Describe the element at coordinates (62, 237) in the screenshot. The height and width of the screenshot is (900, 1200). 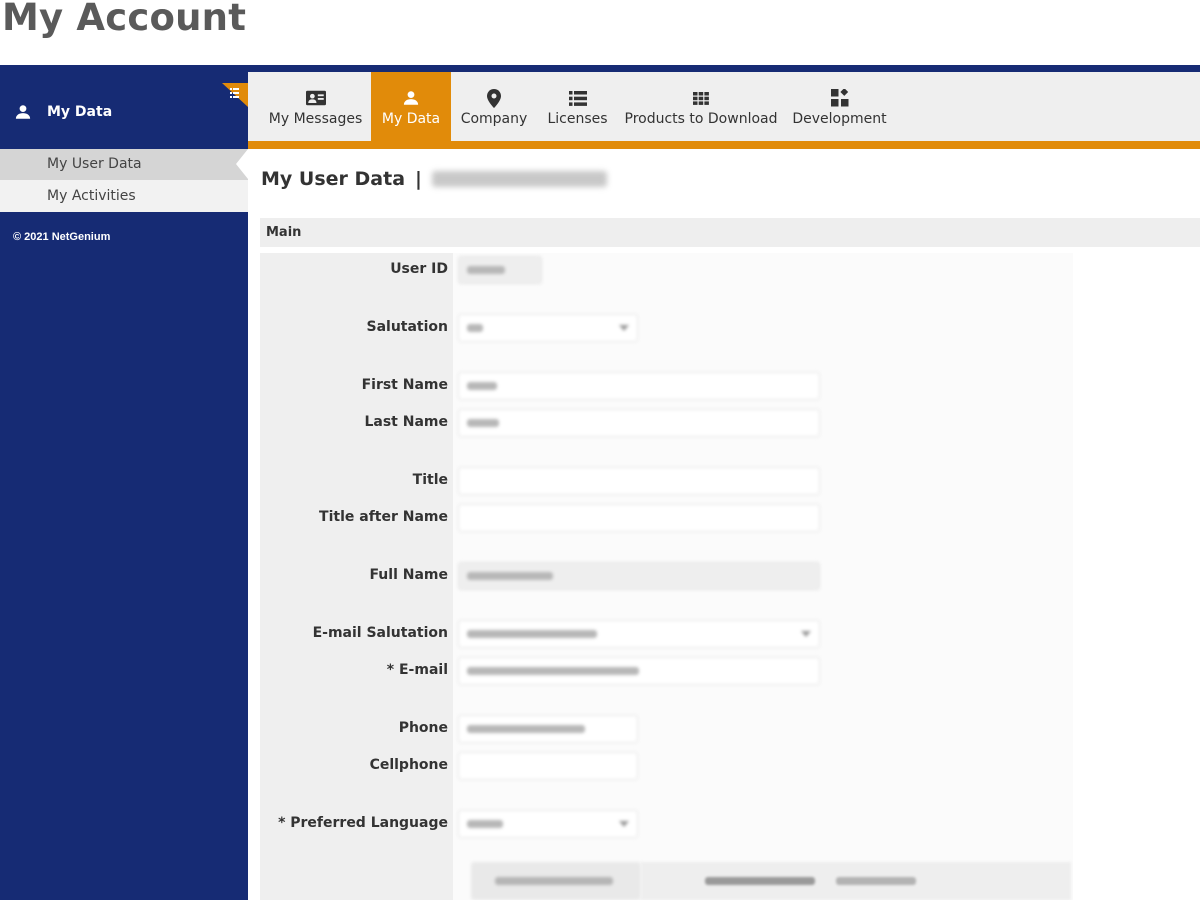
I see `copyright: © 2021 NetGenium` at that location.